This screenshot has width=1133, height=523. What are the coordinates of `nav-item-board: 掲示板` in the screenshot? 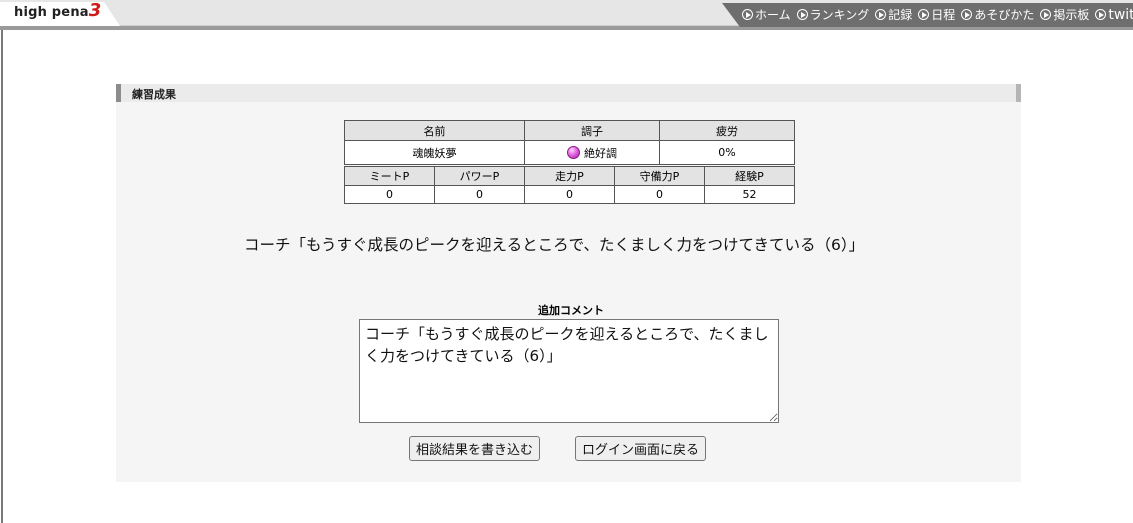 It's located at (1064, 14).